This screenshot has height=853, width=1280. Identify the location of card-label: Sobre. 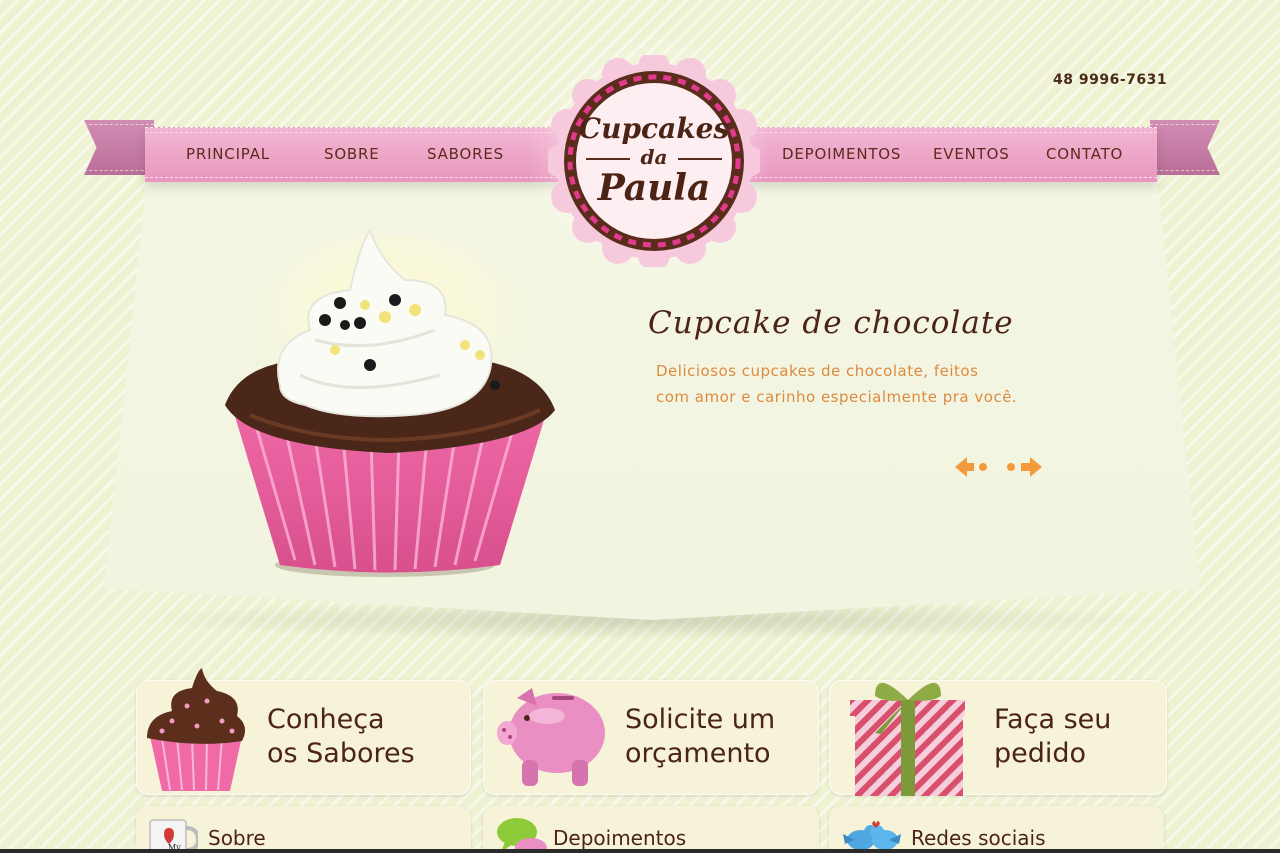
(237, 838).